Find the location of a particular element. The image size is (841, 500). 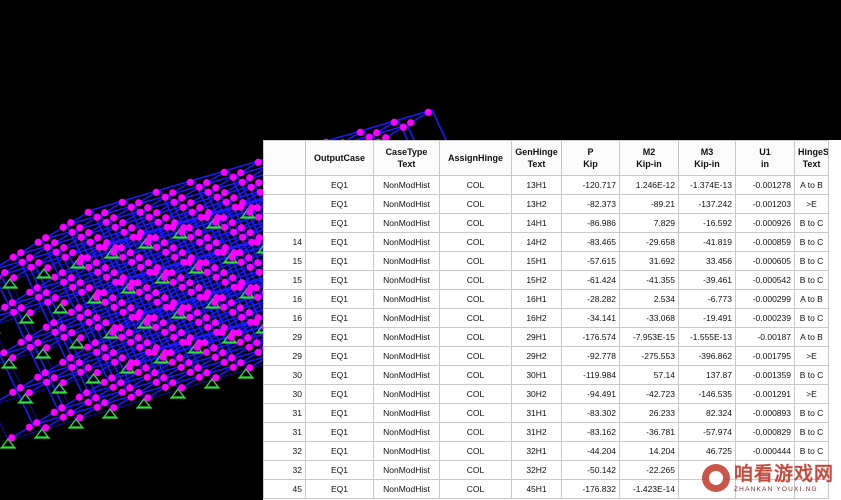

column-header-assign-hinge: AssignHinge is located at coordinates (475, 158).